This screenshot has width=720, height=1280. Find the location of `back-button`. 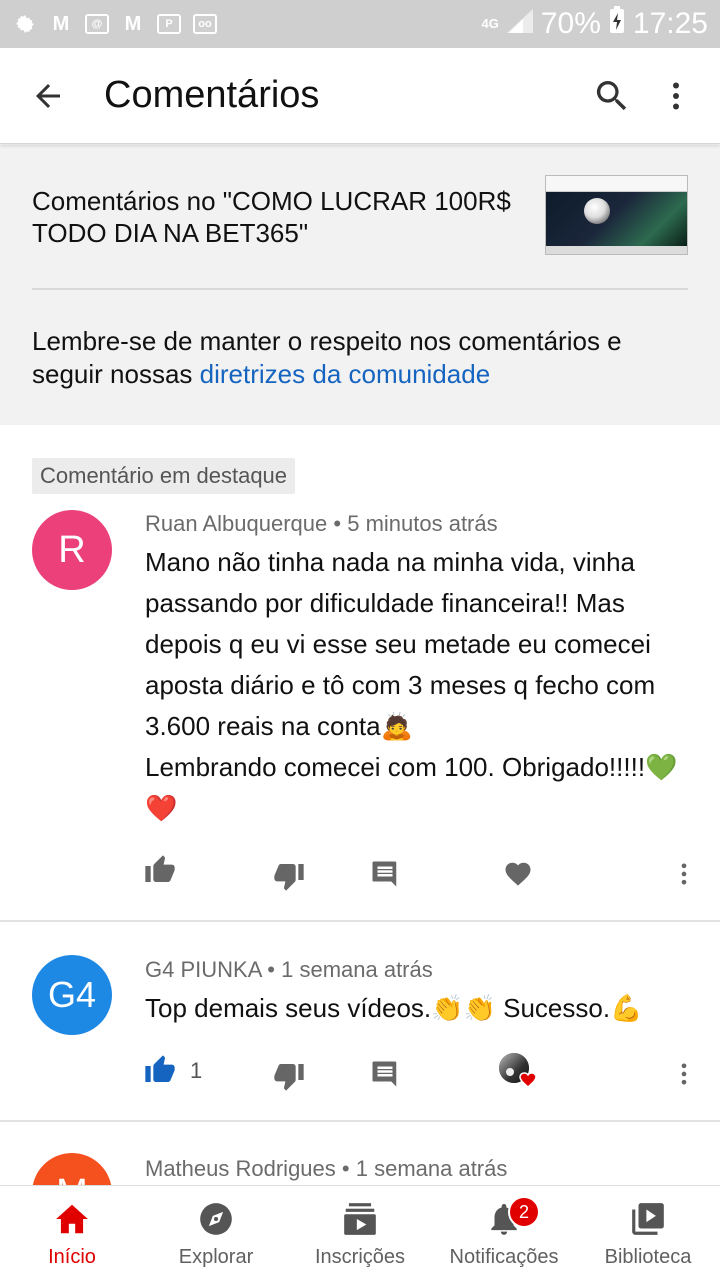

back-button is located at coordinates (48, 96).